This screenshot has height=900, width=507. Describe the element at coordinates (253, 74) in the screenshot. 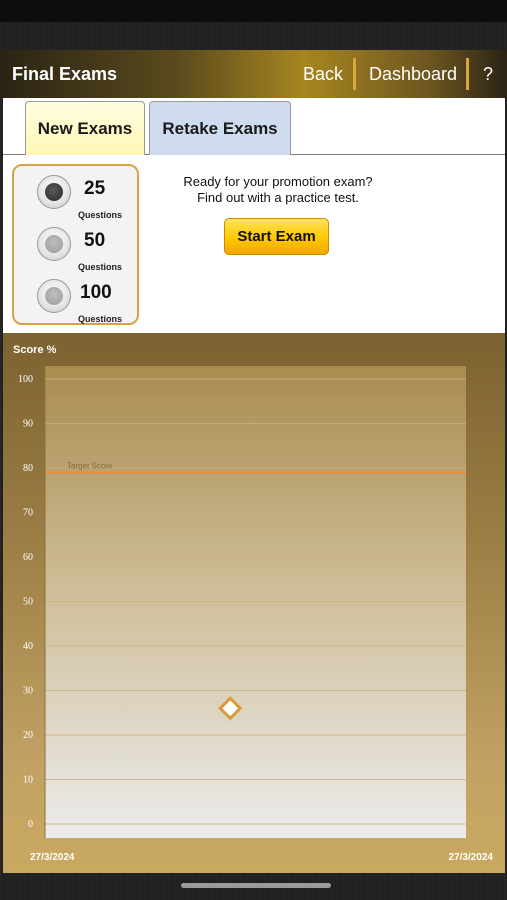

I see `app-header: Final Exams Back Dashboard ?` at that location.